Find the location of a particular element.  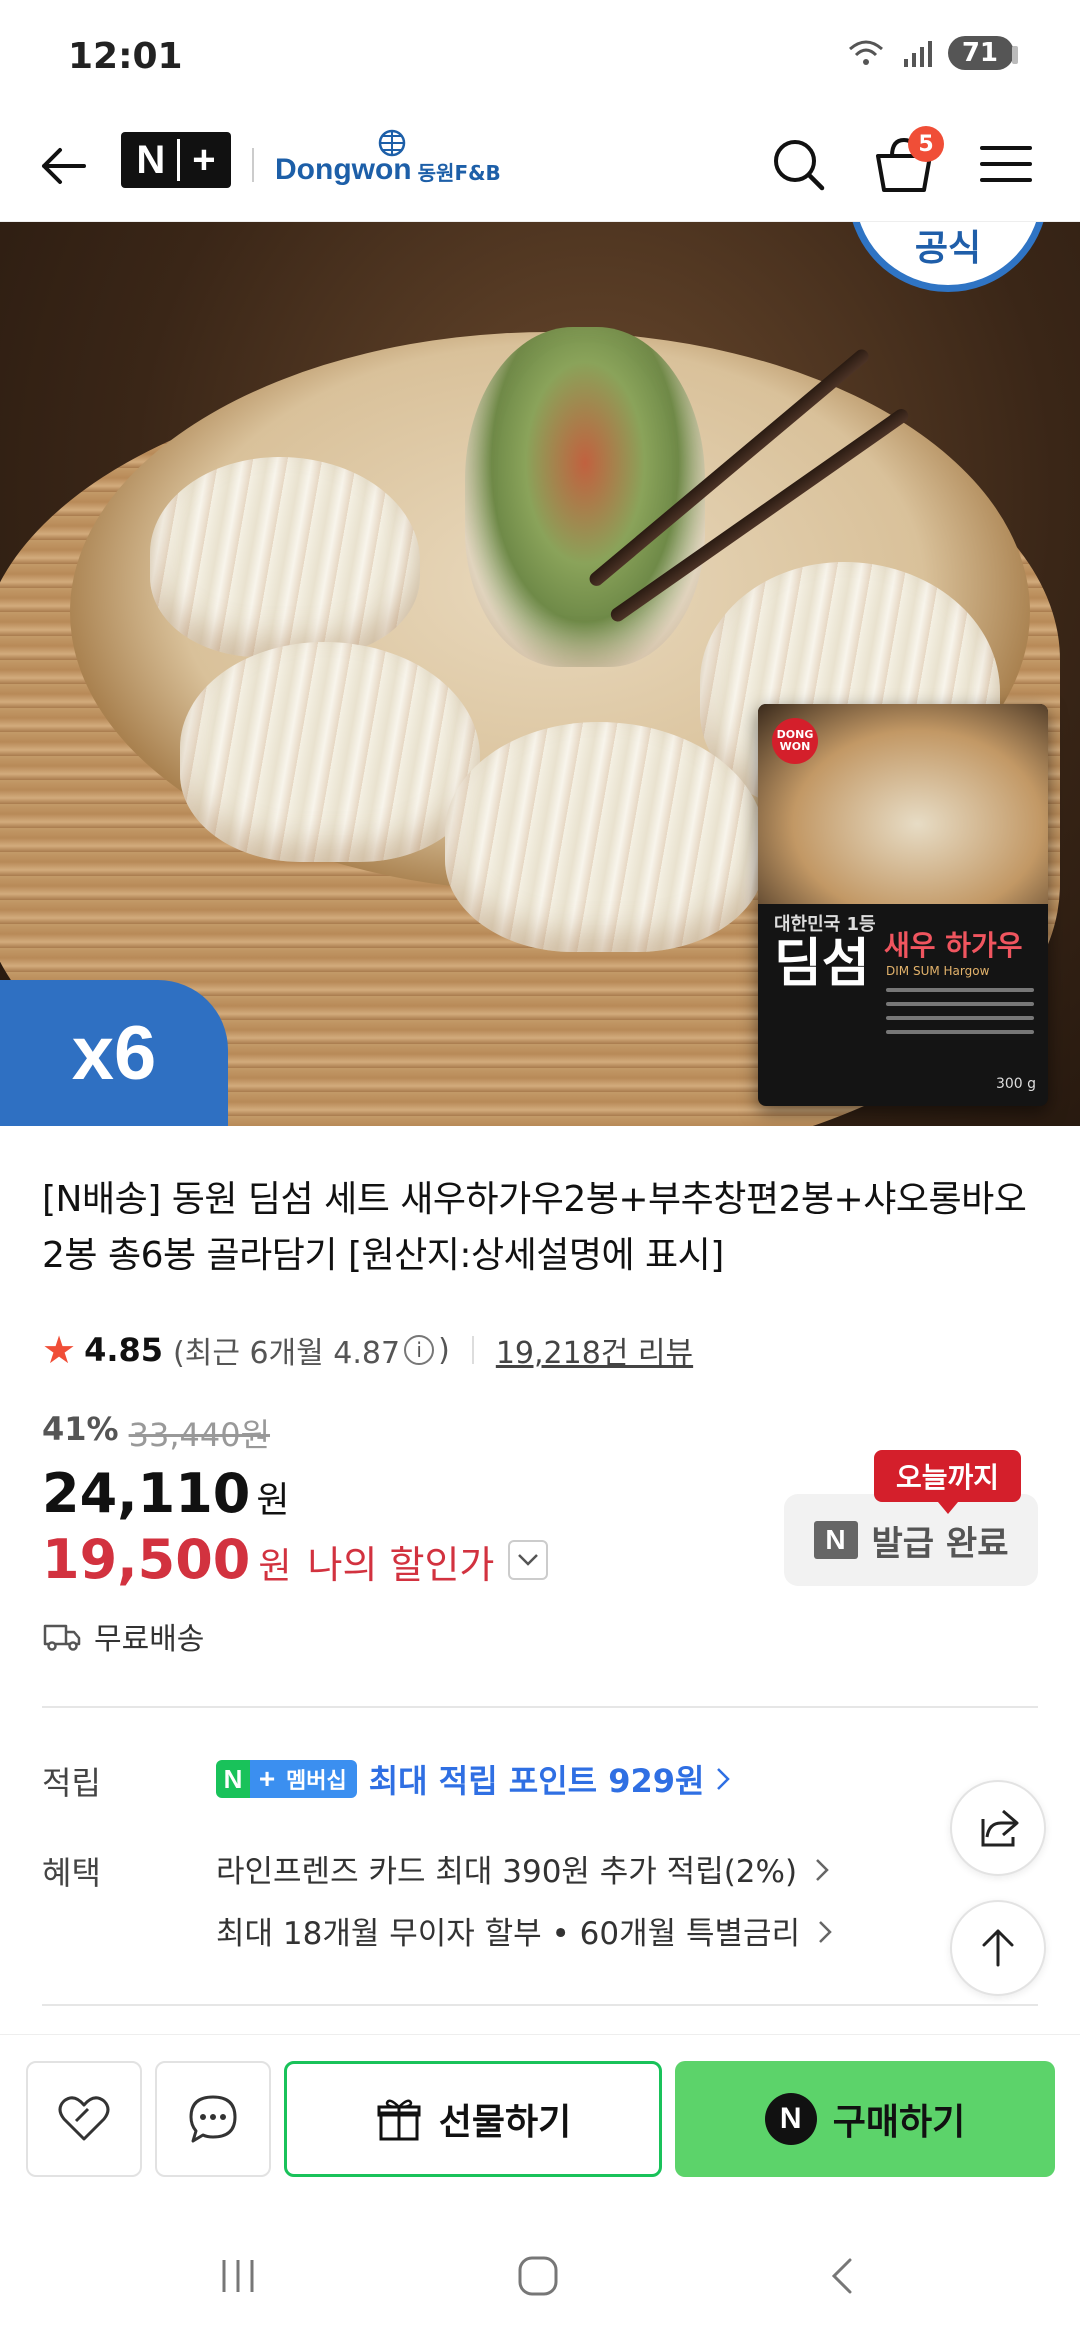

sale-price: 24,110 원 is located at coordinates (166, 1493).